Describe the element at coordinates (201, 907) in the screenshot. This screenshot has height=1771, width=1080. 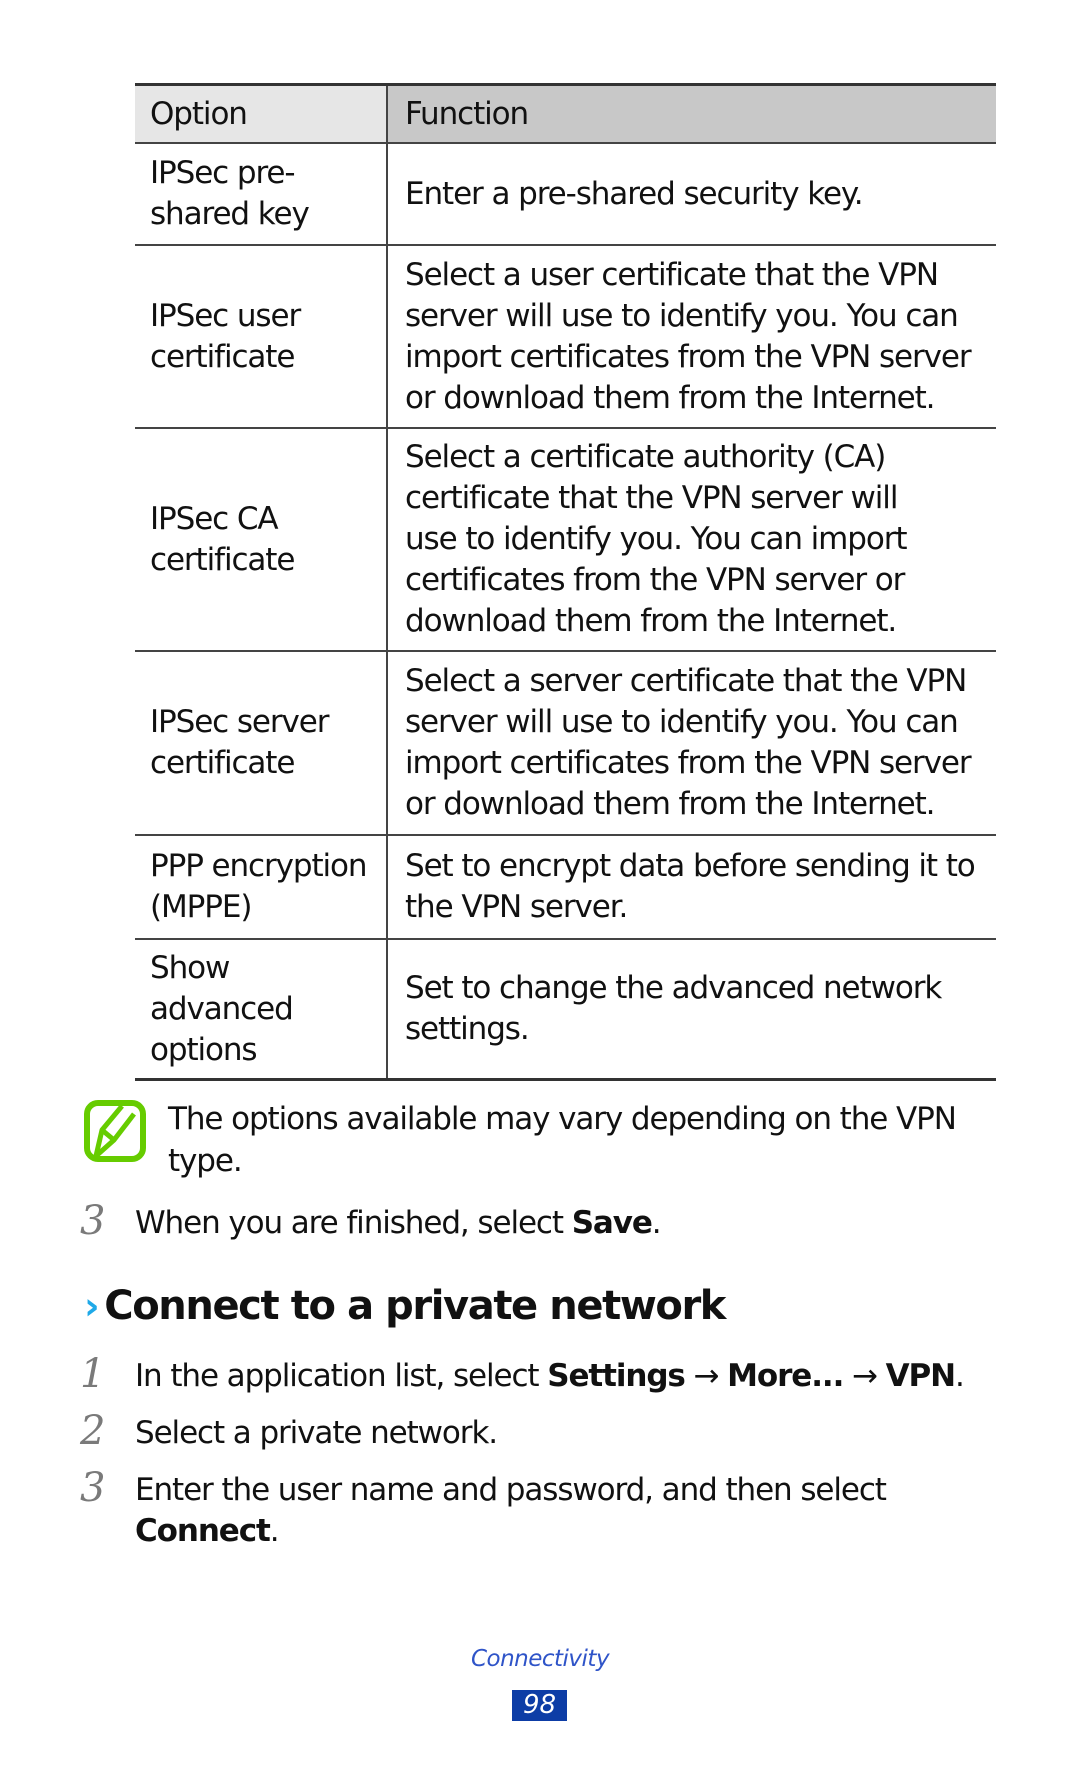
I see `option-line: (MPPE)` at that location.